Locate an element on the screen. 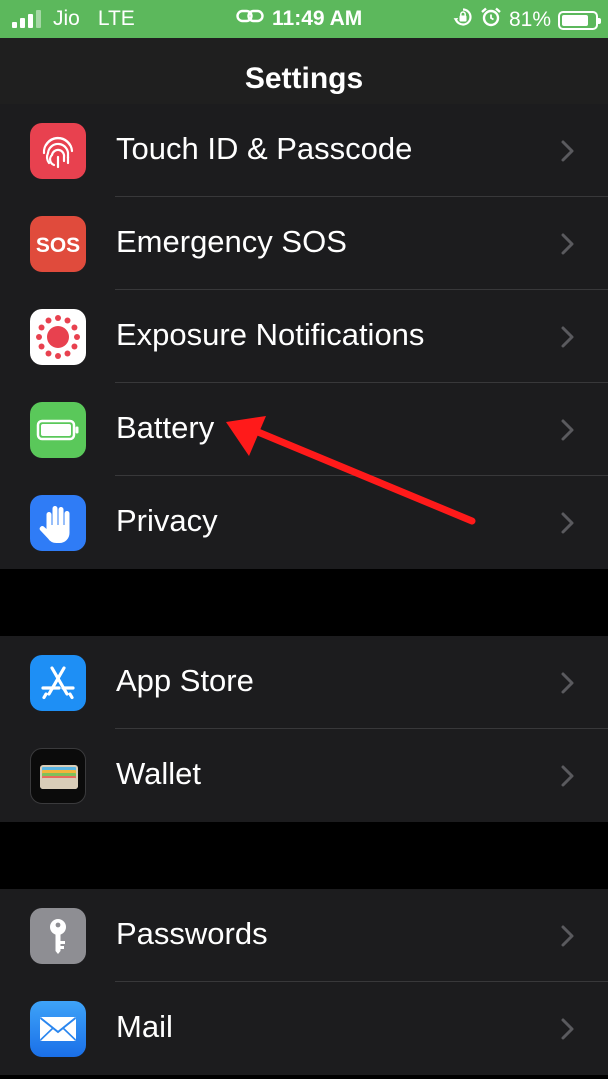 Image resolution: width=608 pixels, height=1079 pixels. status-bar: Jio LTE 11:49 AM 81% is located at coordinates (304, 19).